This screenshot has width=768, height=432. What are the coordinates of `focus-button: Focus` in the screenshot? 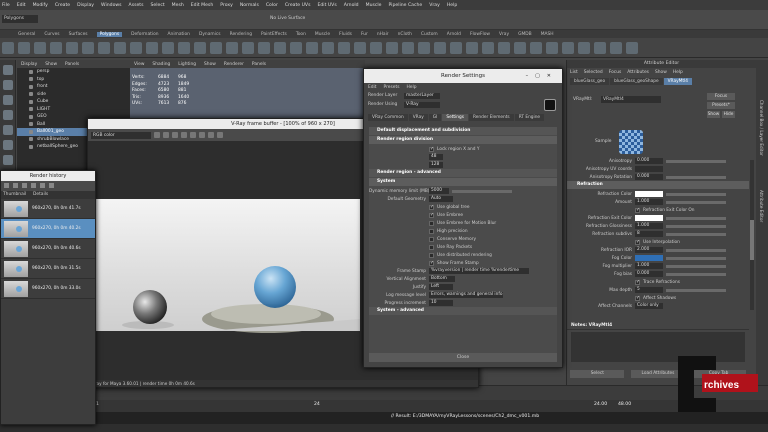 It's located at (721, 96).